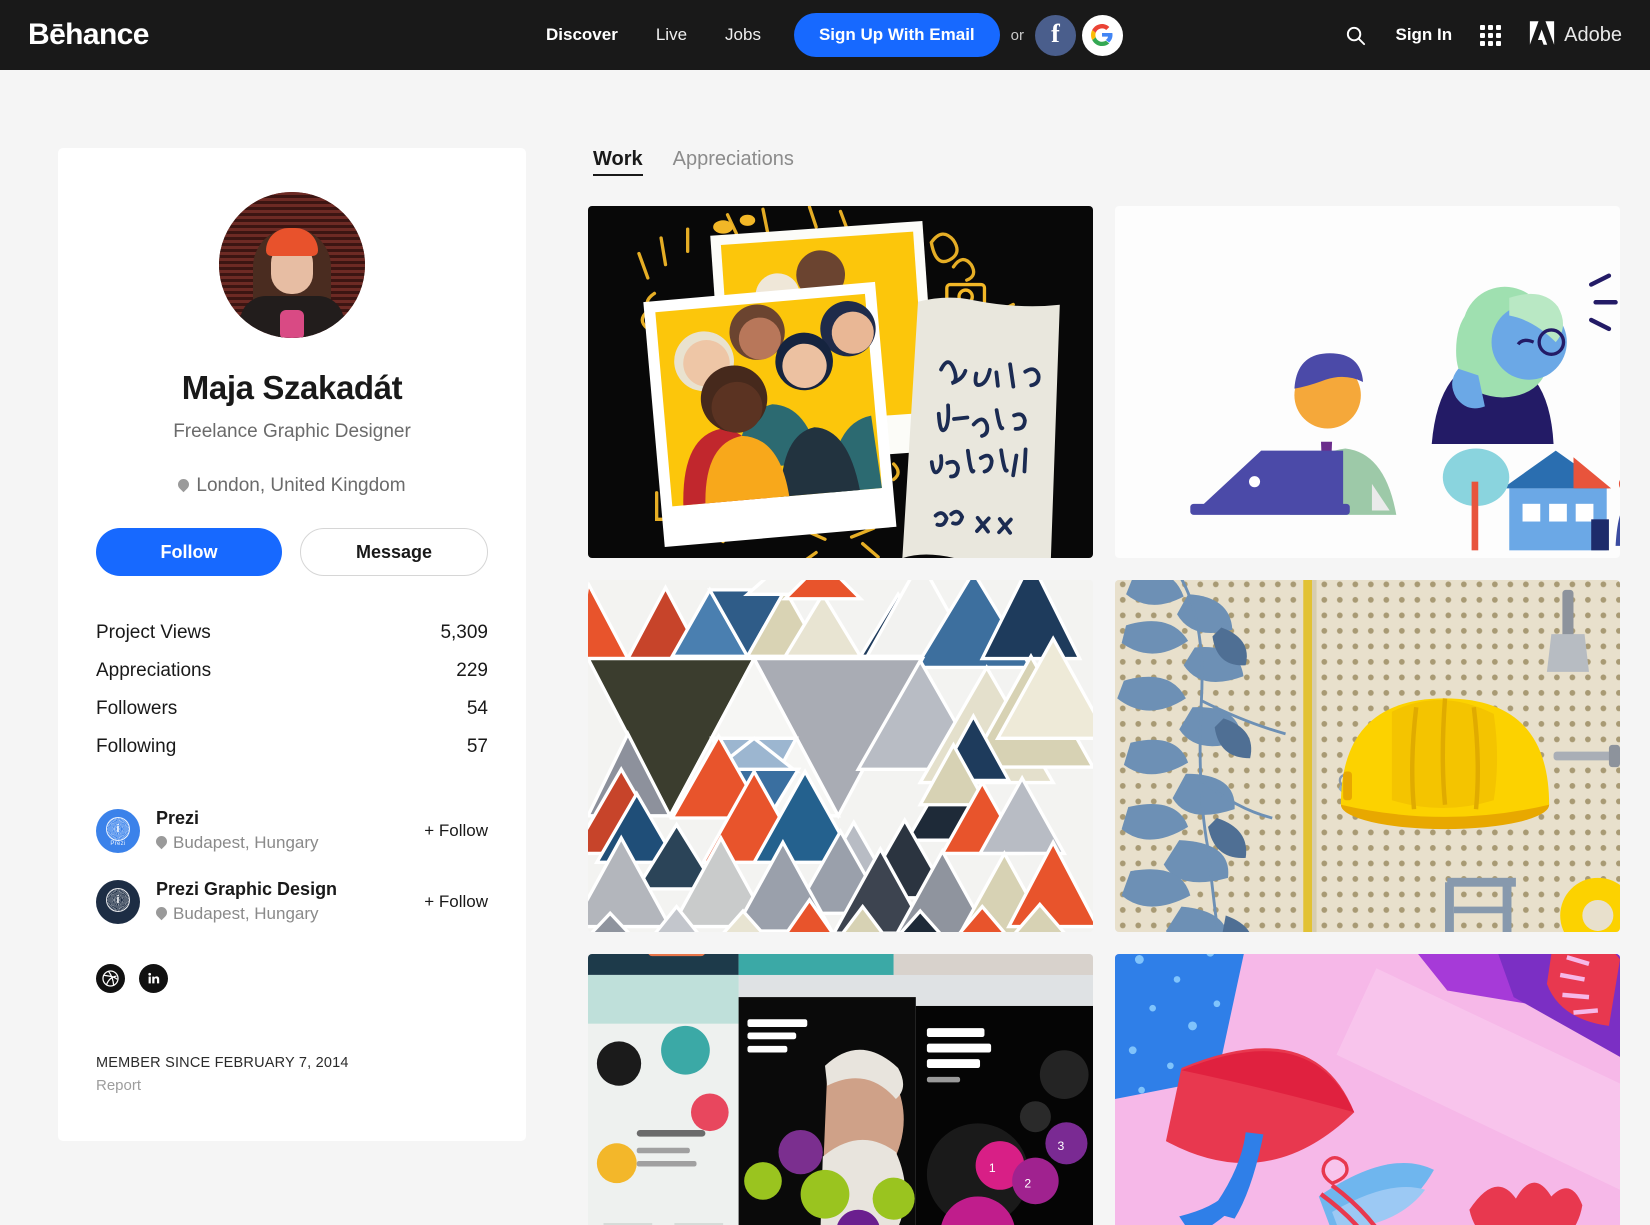 This screenshot has height=1225, width=1650. Describe the element at coordinates (1593, 34) in the screenshot. I see `adobe-label: Adobe` at that location.